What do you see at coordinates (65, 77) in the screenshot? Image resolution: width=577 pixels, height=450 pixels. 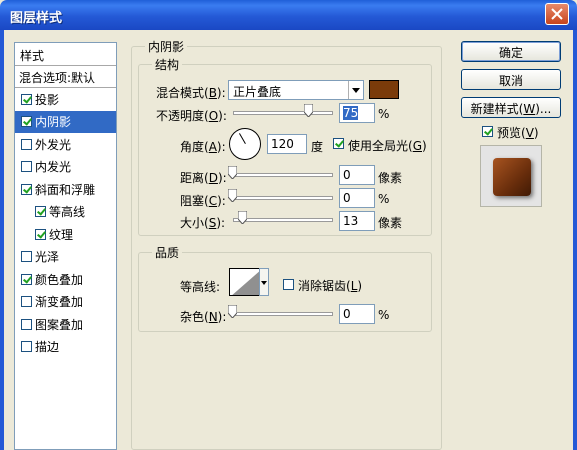 I see `blend-options-item: 混合选项:默认` at bounding box center [65, 77].